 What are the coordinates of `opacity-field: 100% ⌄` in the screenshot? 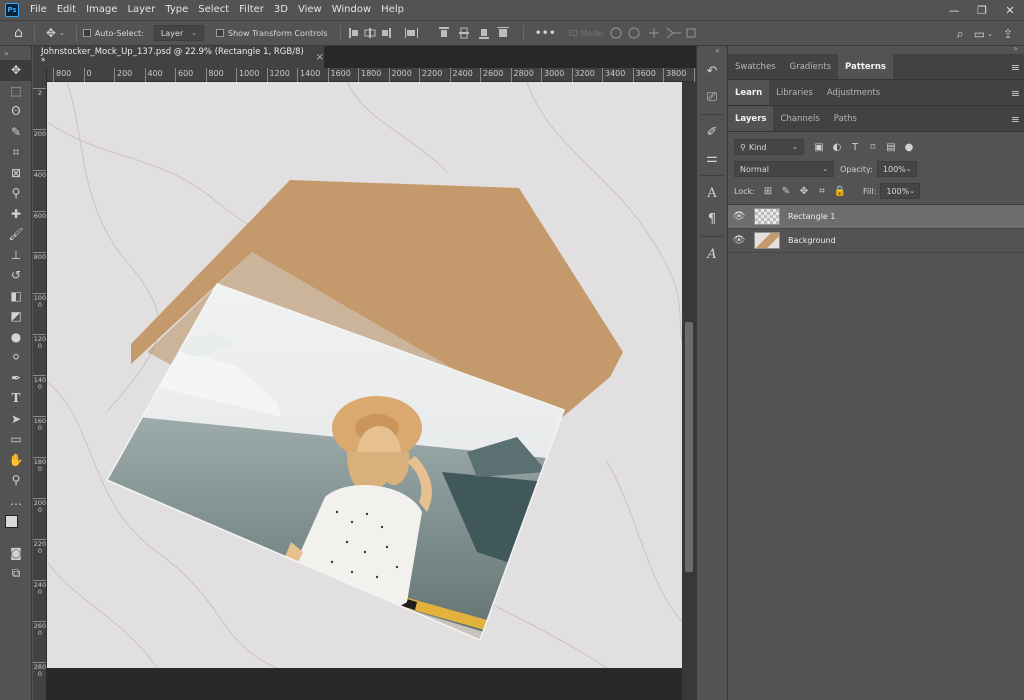 It's located at (896, 169).